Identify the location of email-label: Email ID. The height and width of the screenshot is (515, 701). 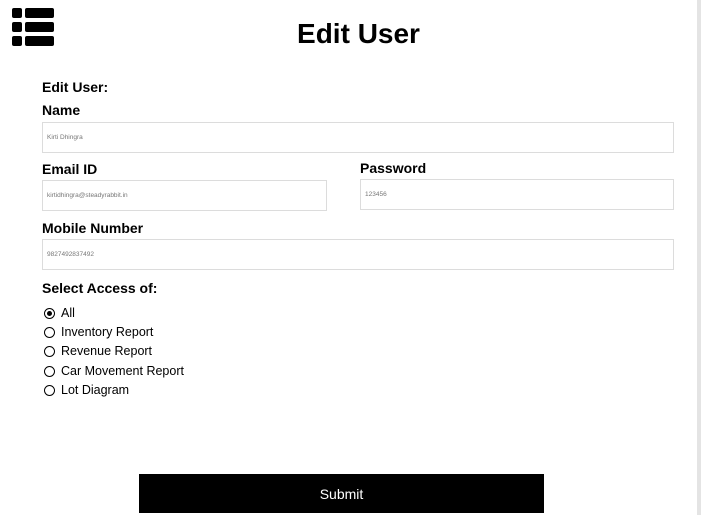
(70, 169).